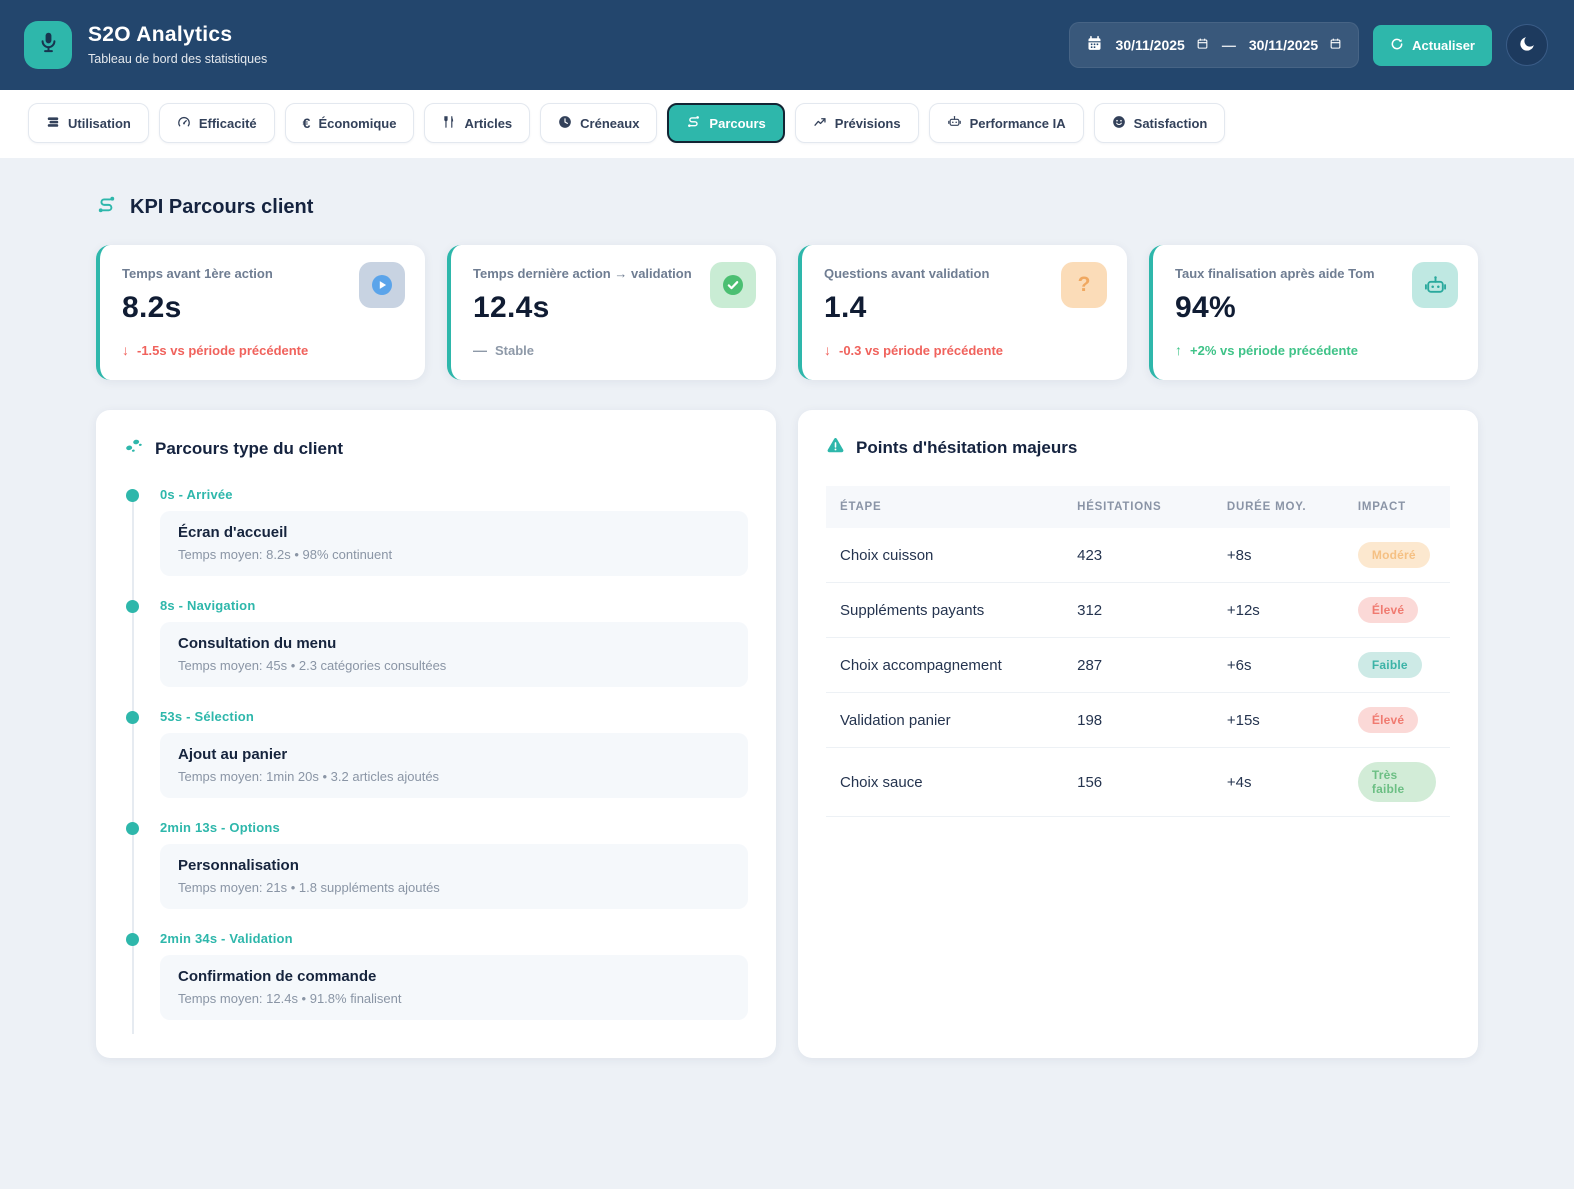 The width and height of the screenshot is (1574, 1189). I want to click on date-from-input: 30/11/2025, so click(1162, 45).